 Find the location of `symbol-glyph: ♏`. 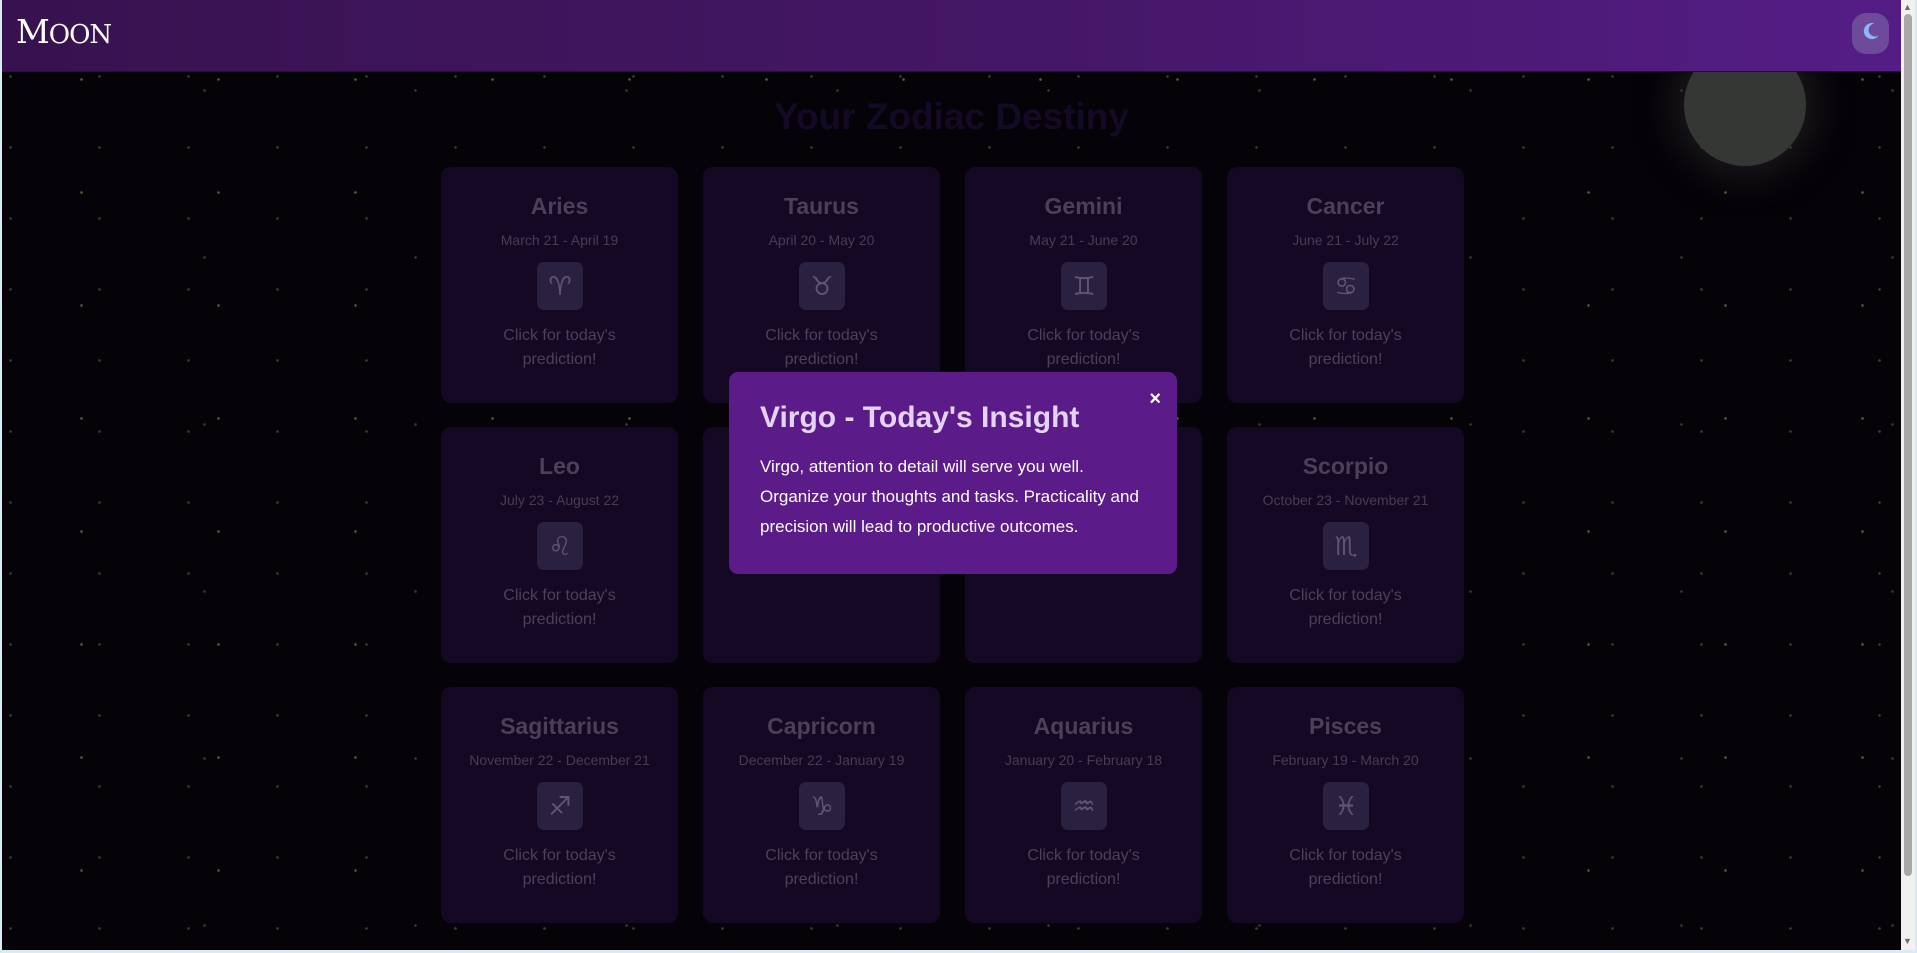

symbol-glyph: ♏ is located at coordinates (1345, 547).